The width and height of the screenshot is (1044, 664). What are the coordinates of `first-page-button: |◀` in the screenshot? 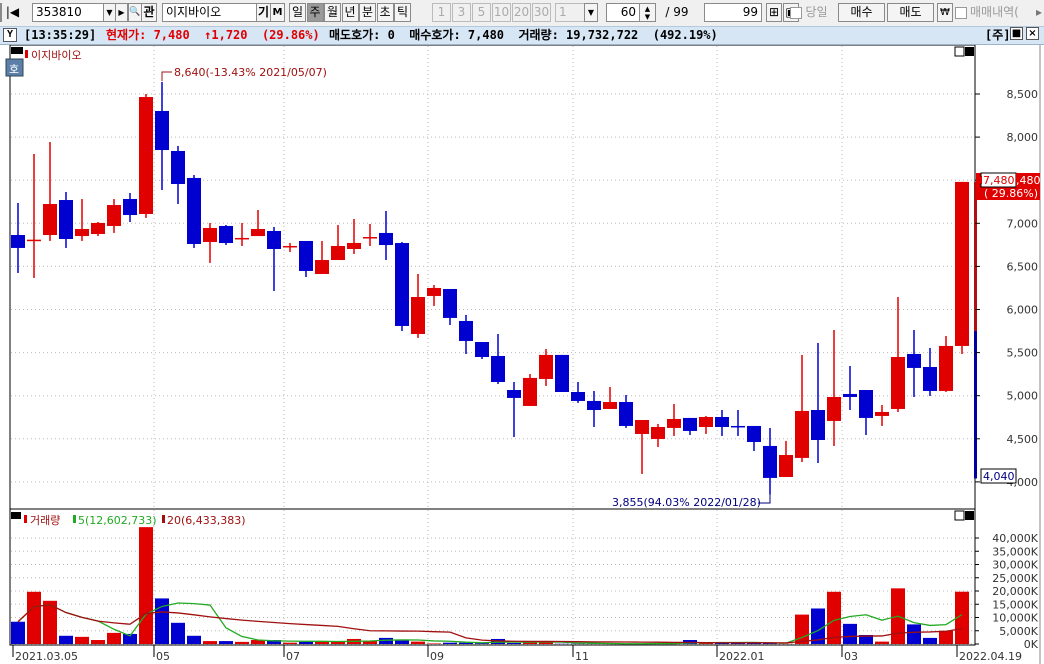 It's located at (12, 12).